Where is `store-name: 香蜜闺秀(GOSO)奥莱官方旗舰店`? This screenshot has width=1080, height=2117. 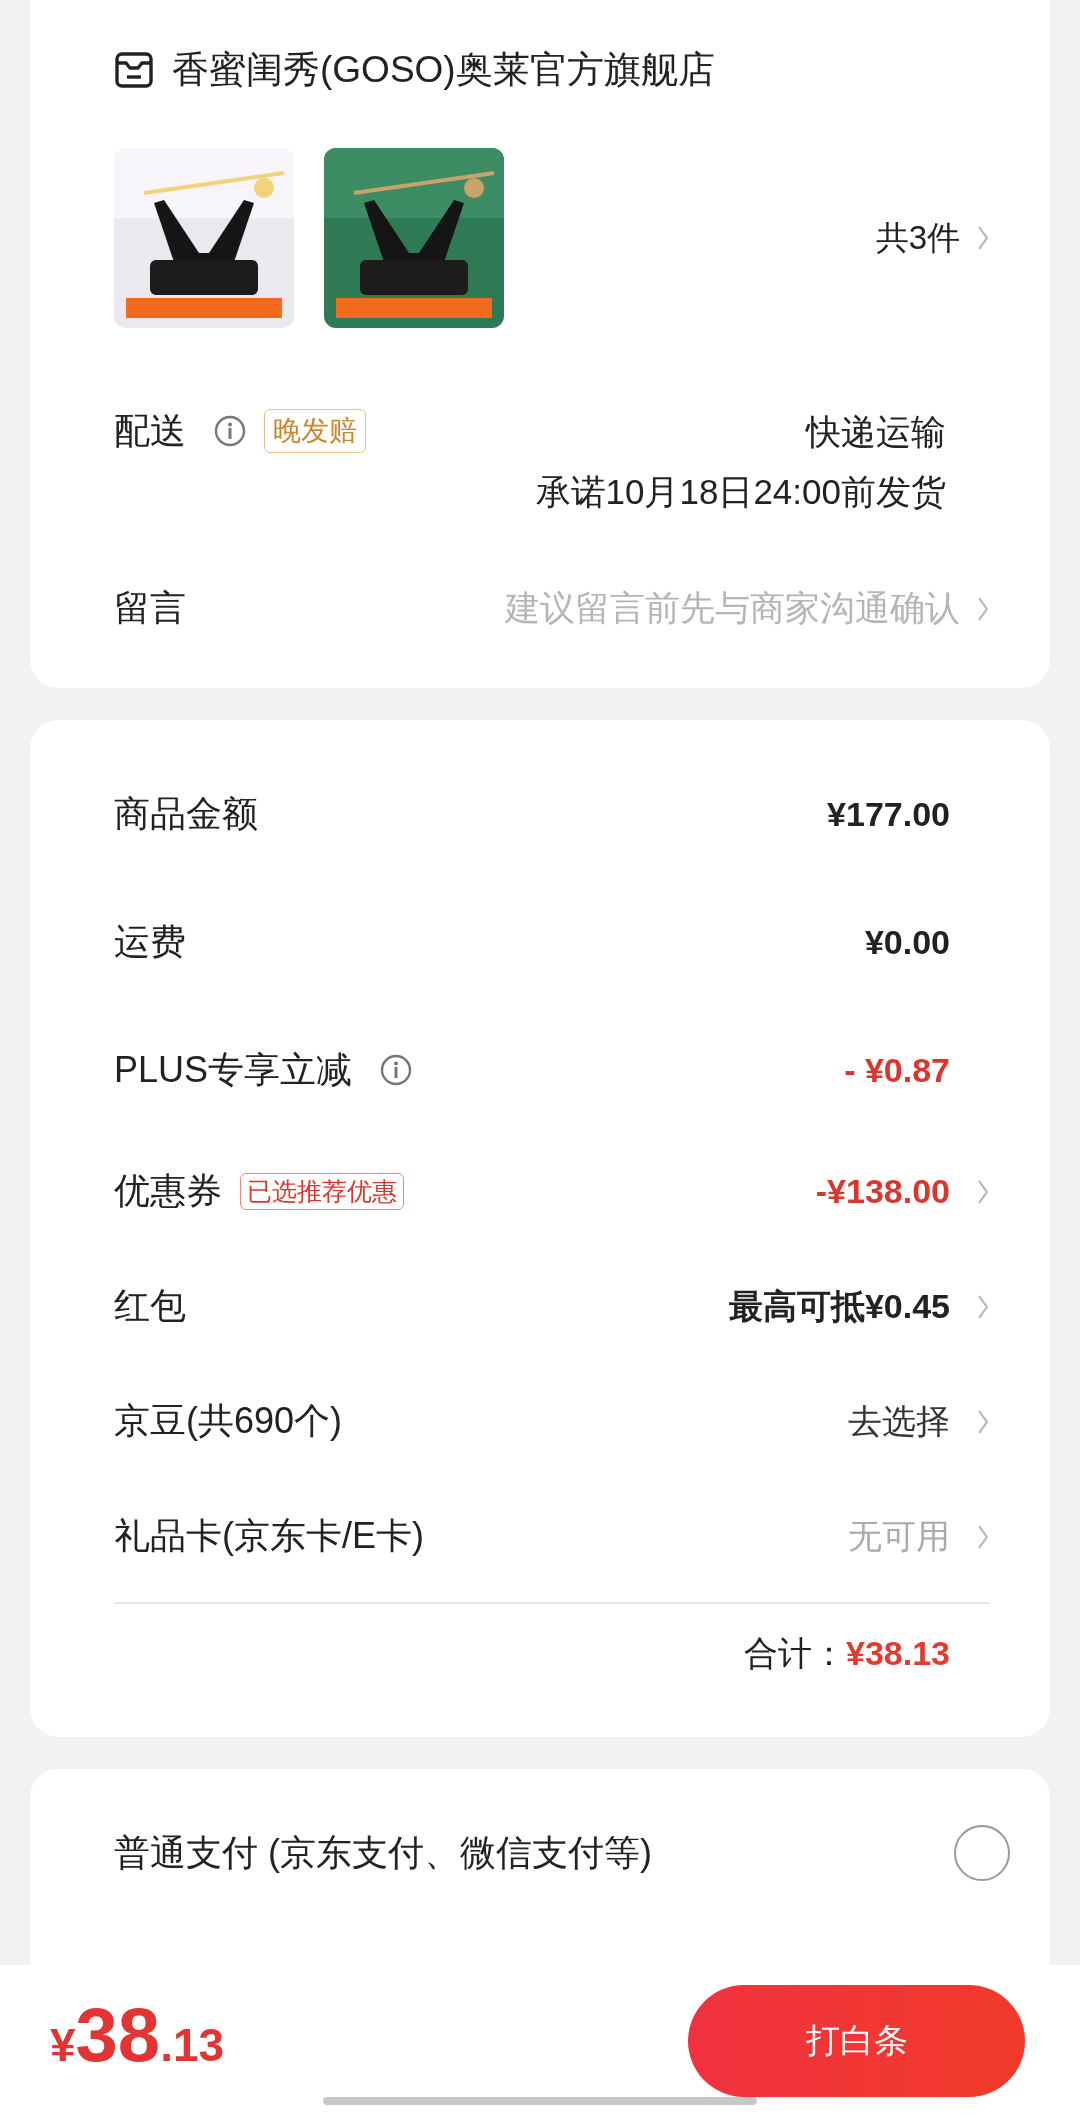
store-name: 香蜜闺秀(GOSO)奥莱官方旗舰店 is located at coordinates (443, 70).